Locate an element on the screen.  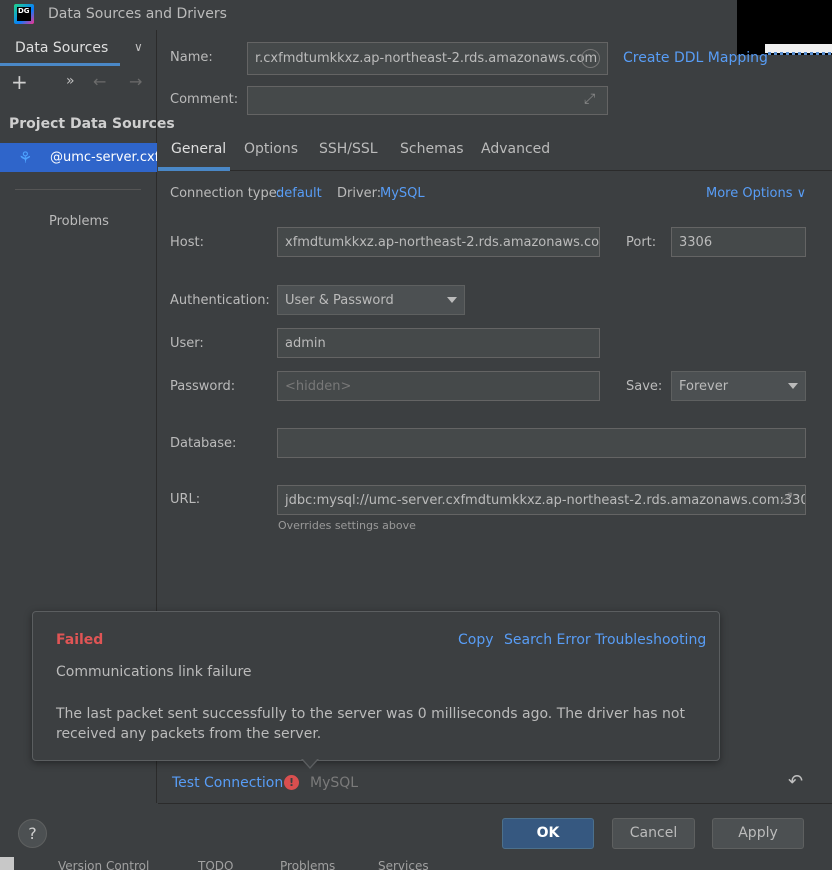
error-icon: ! is located at coordinates (291, 782).